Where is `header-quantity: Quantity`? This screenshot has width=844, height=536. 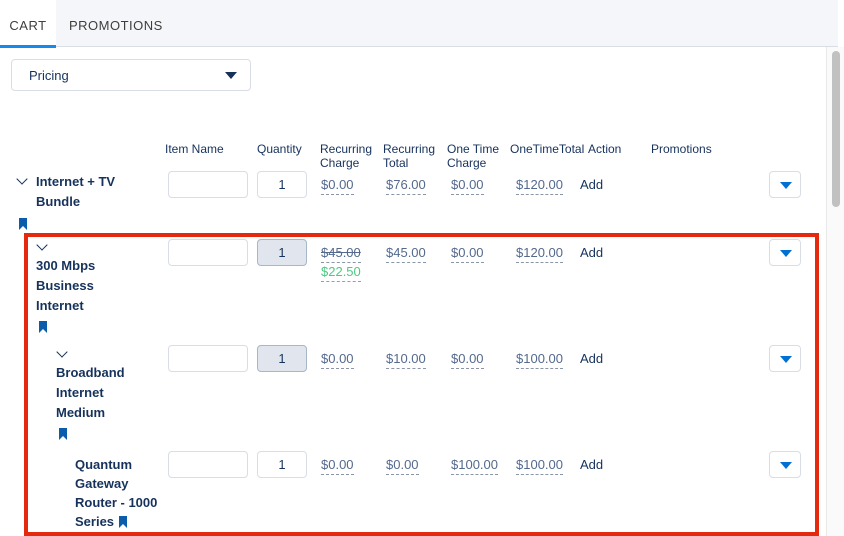
header-quantity: Quantity is located at coordinates (279, 149).